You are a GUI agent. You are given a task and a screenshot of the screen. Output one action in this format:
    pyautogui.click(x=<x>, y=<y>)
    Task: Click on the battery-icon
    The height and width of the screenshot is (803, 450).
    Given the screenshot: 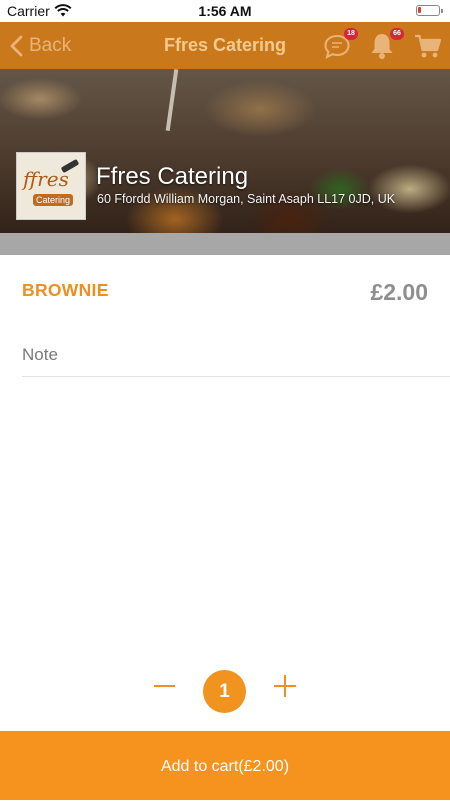 What is the action you would take?
    pyautogui.click(x=429, y=10)
    